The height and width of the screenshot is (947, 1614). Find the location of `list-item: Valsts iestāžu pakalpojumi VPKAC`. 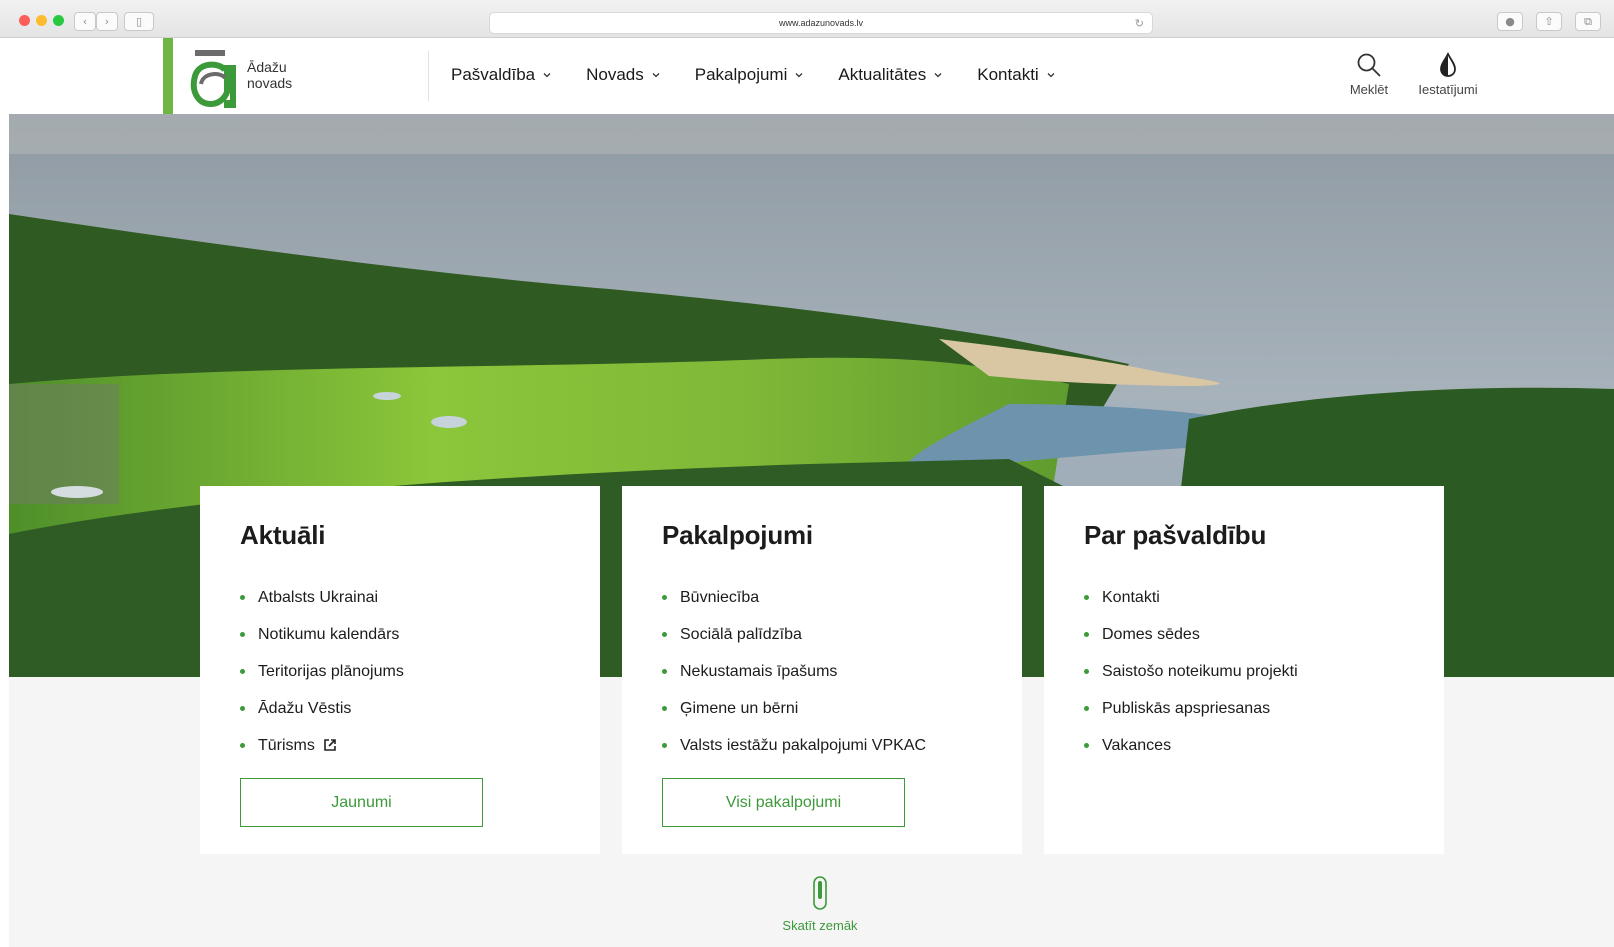

list-item: Valsts iestāžu pakalpojumi VPKAC is located at coordinates (822, 745).